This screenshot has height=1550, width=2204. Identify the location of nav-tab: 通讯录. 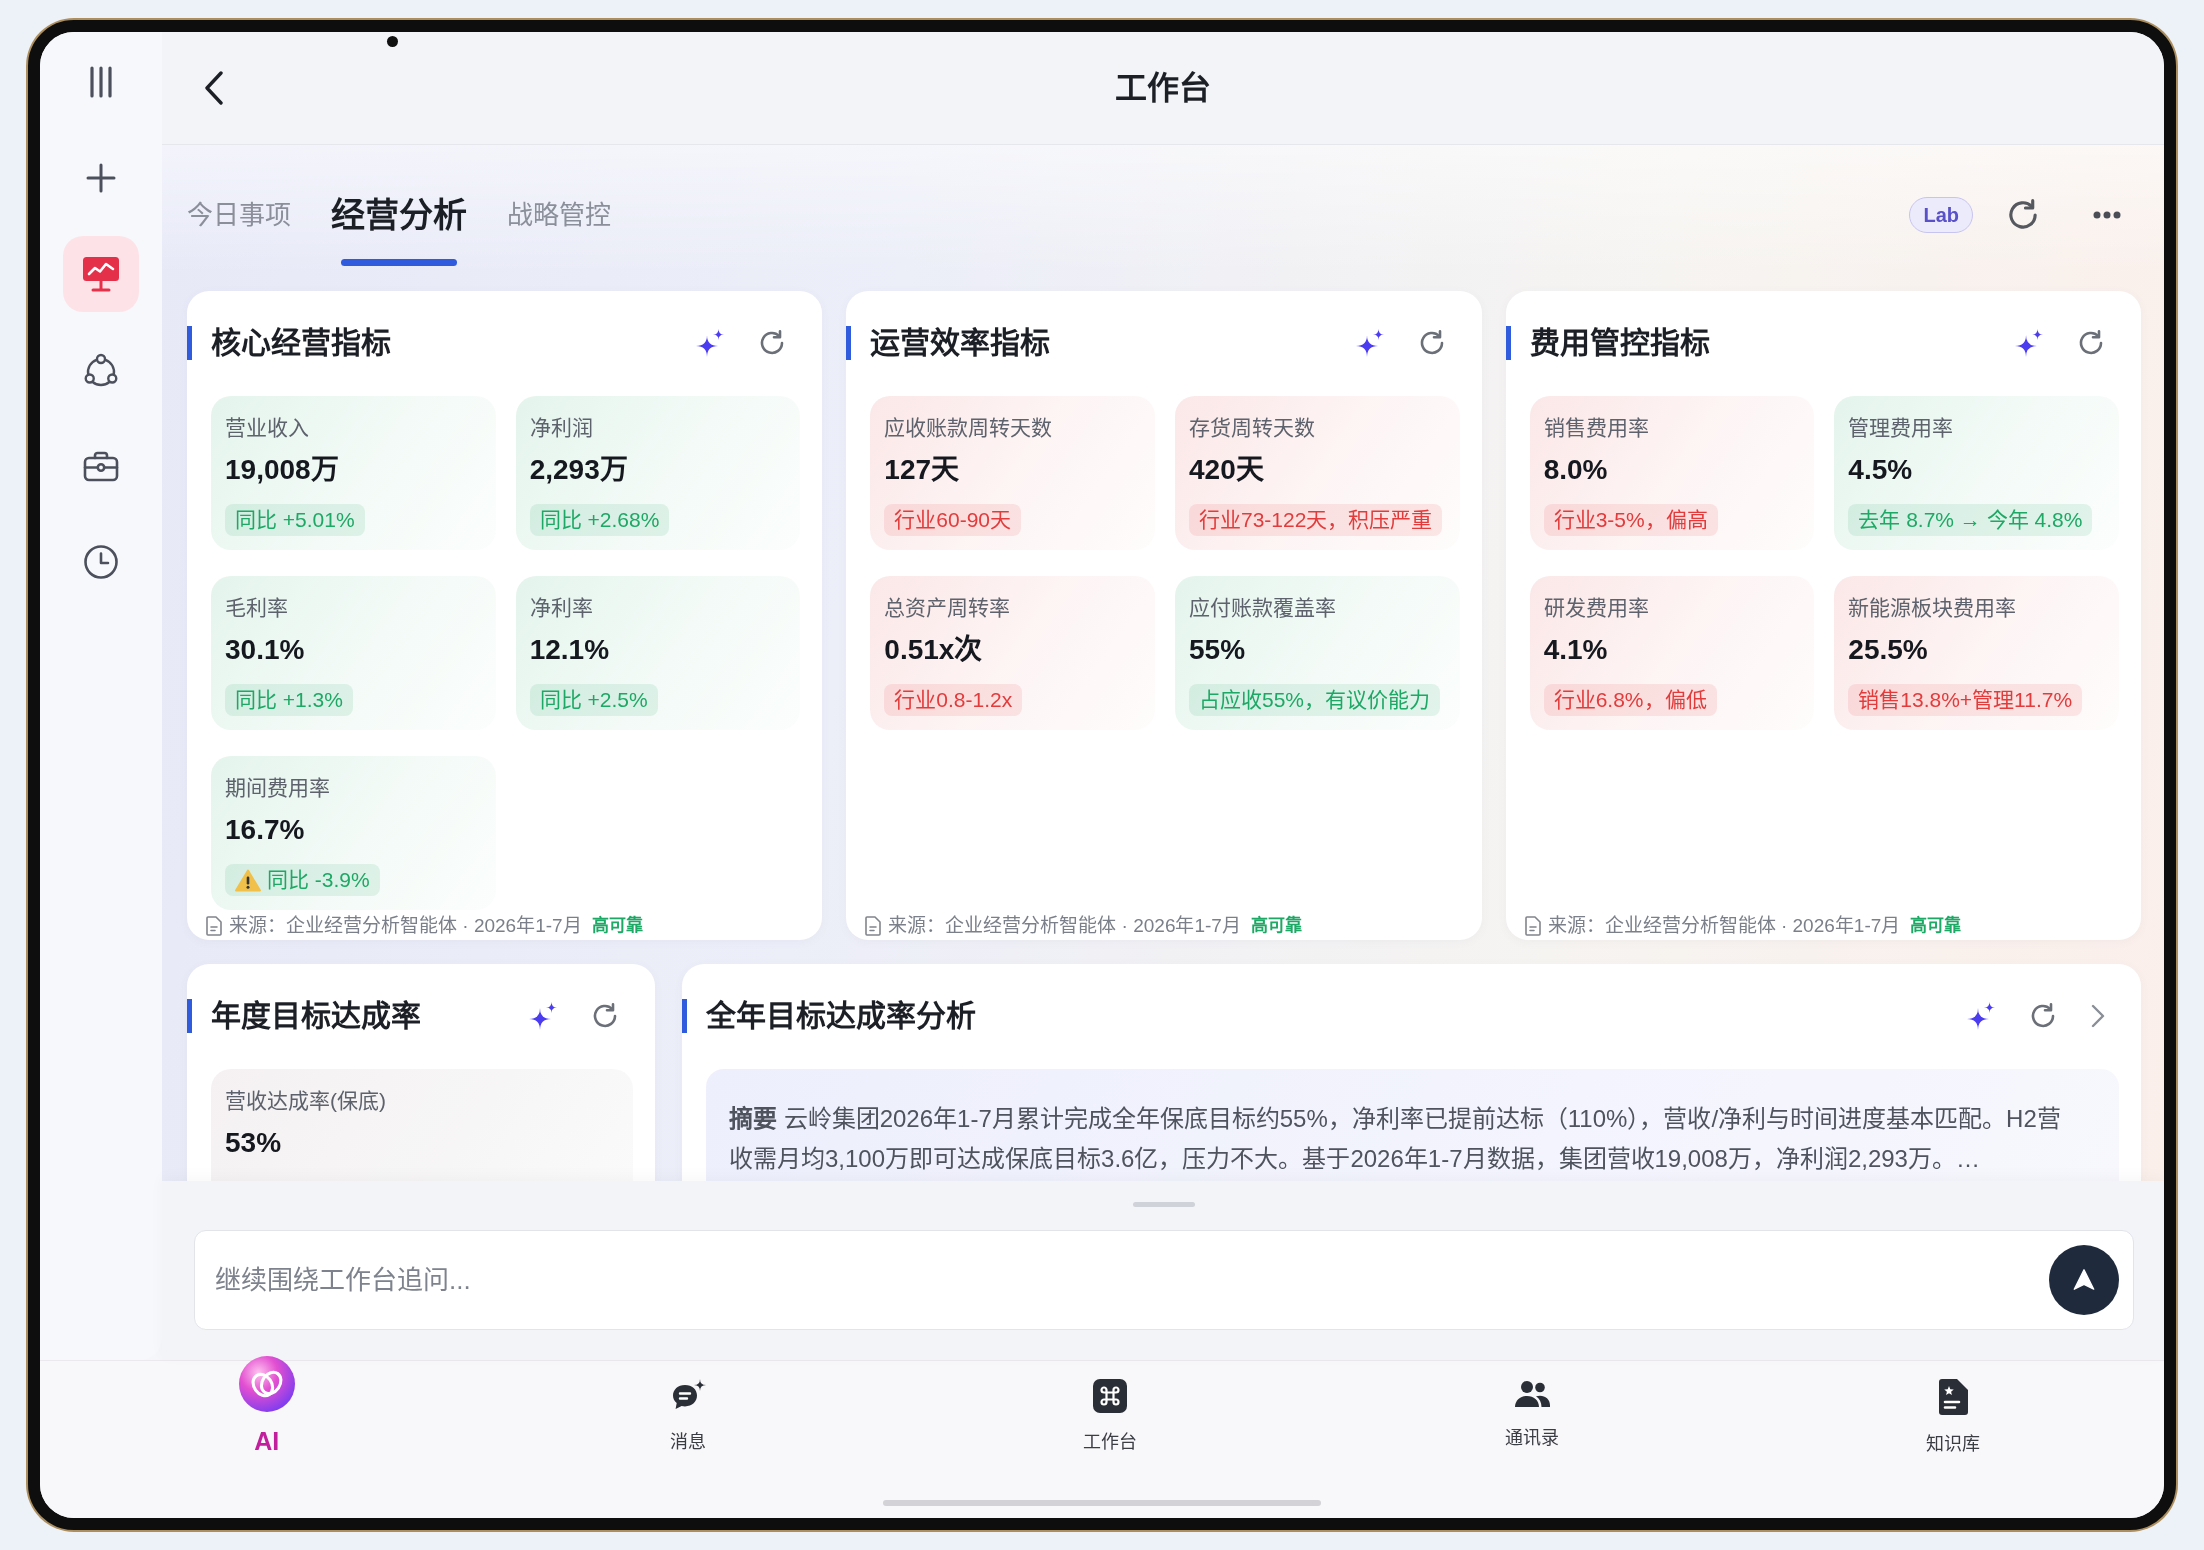
(1531, 1428).